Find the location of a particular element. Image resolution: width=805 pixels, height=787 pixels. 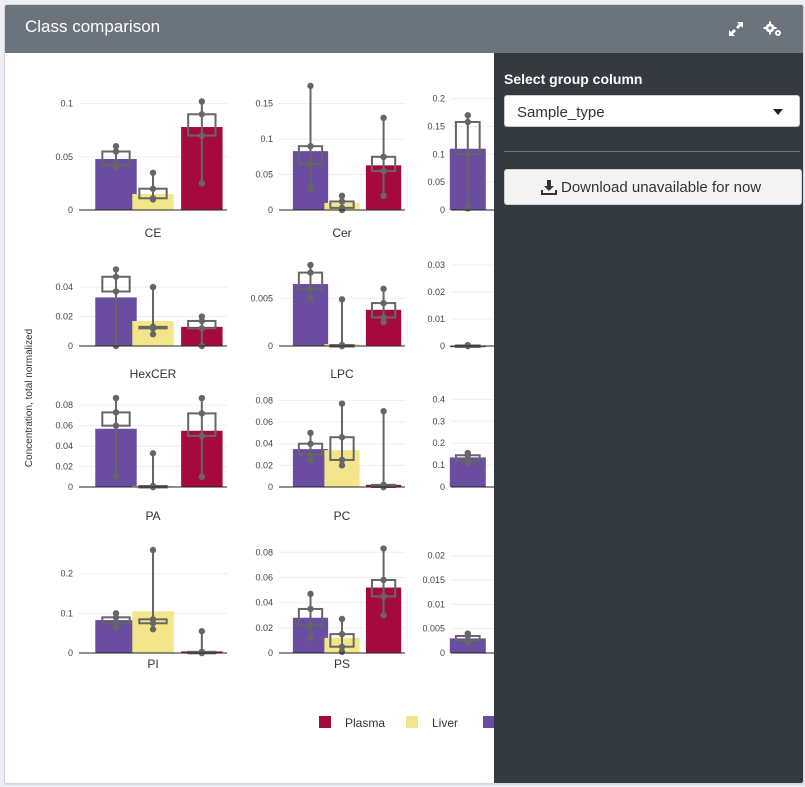

card-header: Class comparison is located at coordinates (404, 29).